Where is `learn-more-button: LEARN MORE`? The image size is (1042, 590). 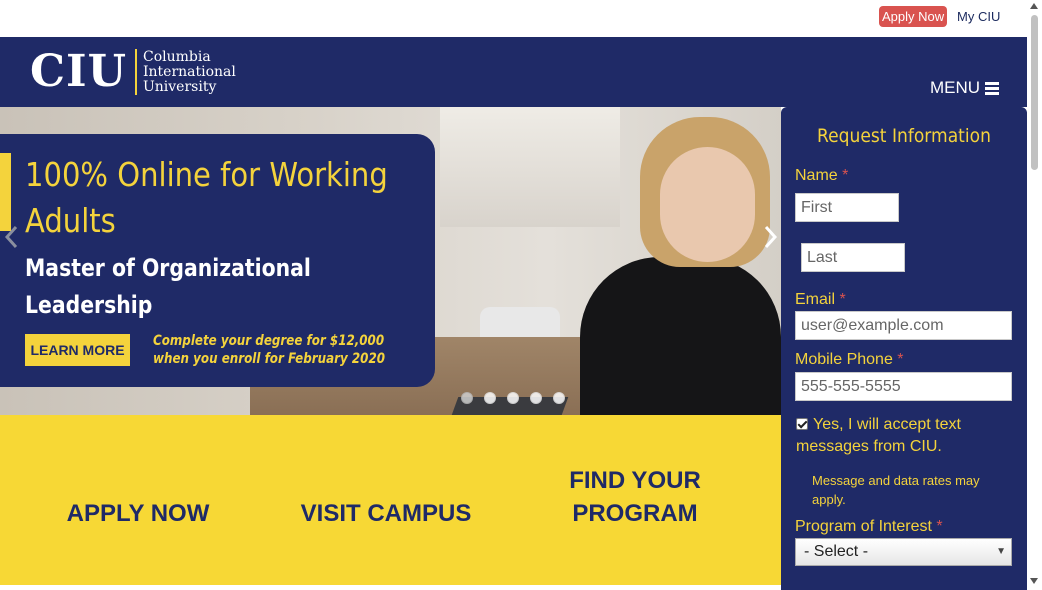
learn-more-button: LEARN MORE is located at coordinates (77, 350).